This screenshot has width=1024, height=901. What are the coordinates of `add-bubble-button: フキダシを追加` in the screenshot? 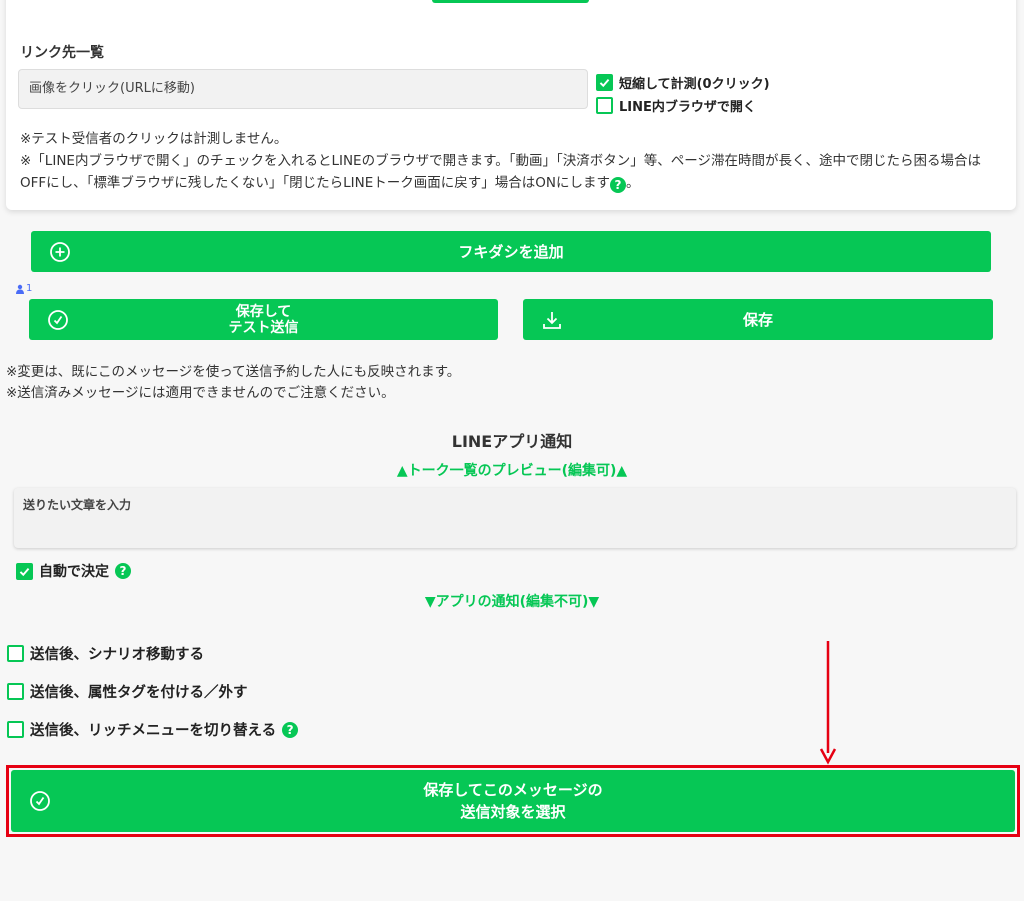 It's located at (511, 251).